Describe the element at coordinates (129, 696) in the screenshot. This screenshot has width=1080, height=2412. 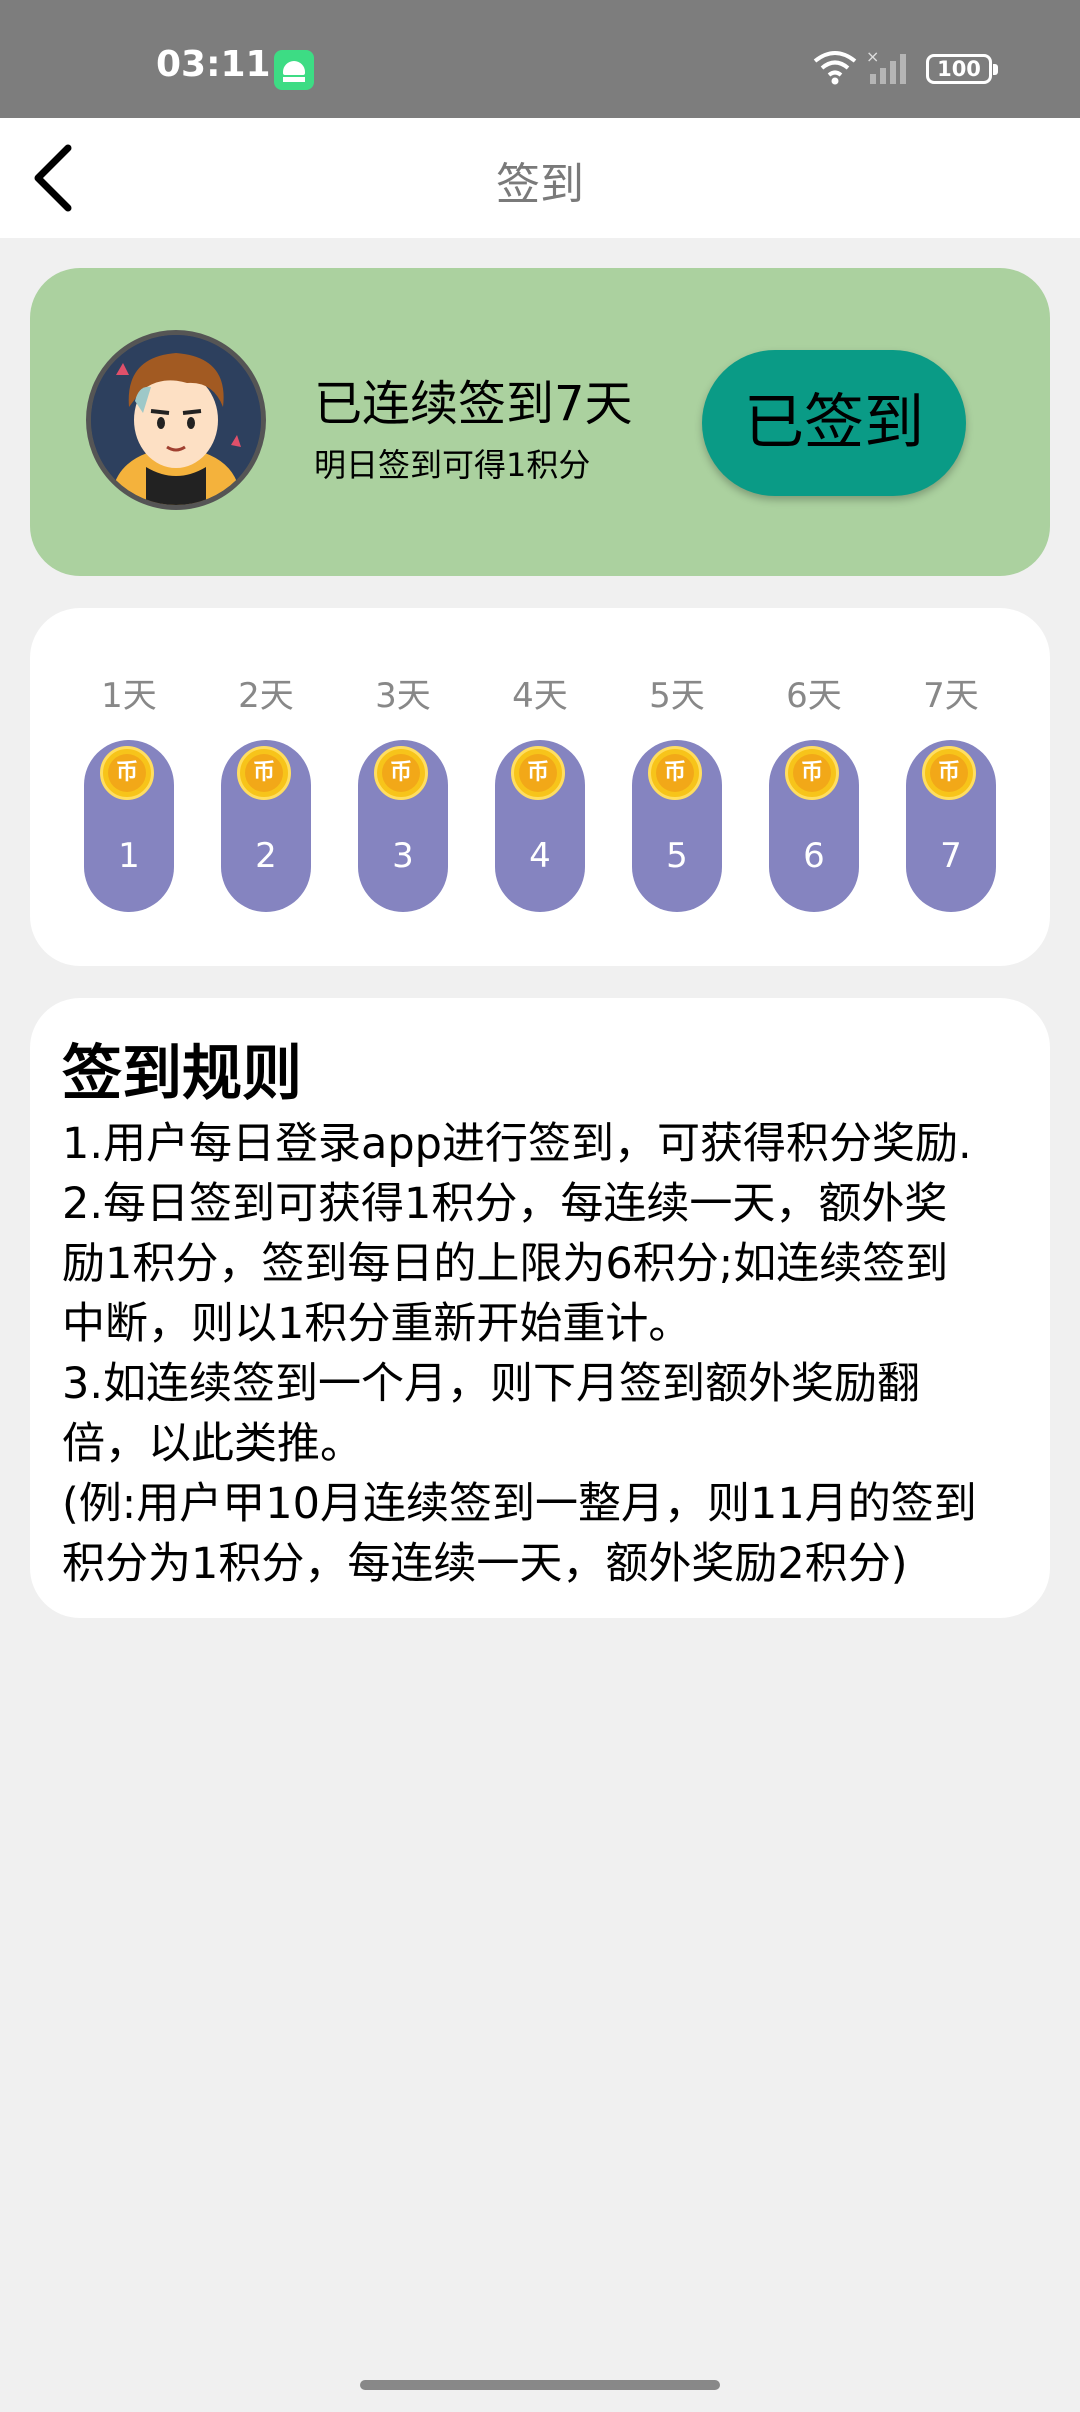
I see `day-label: 1天` at that location.